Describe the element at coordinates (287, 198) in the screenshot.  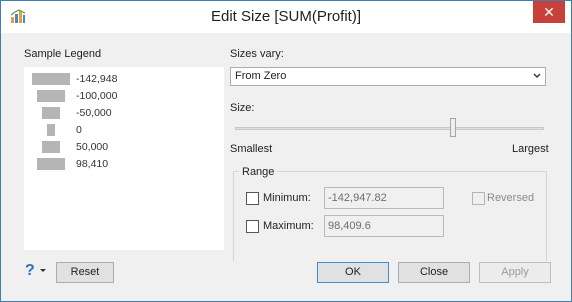
I see `minimum-label: Minimum:` at that location.